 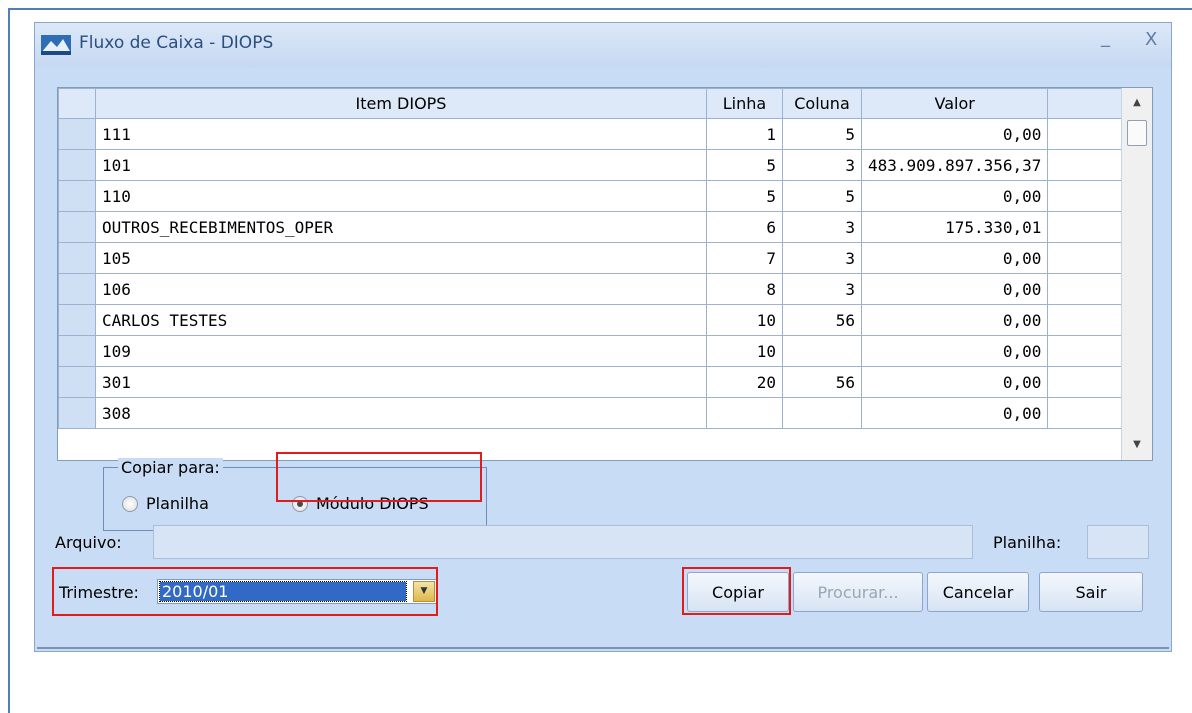 I want to click on cell-item: 106, so click(x=401, y=289).